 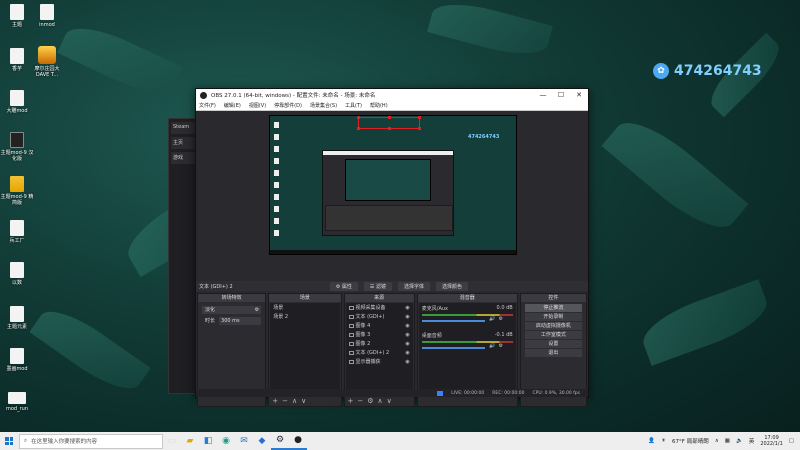 I want to click on person-icon: 👤, so click(x=651, y=441).